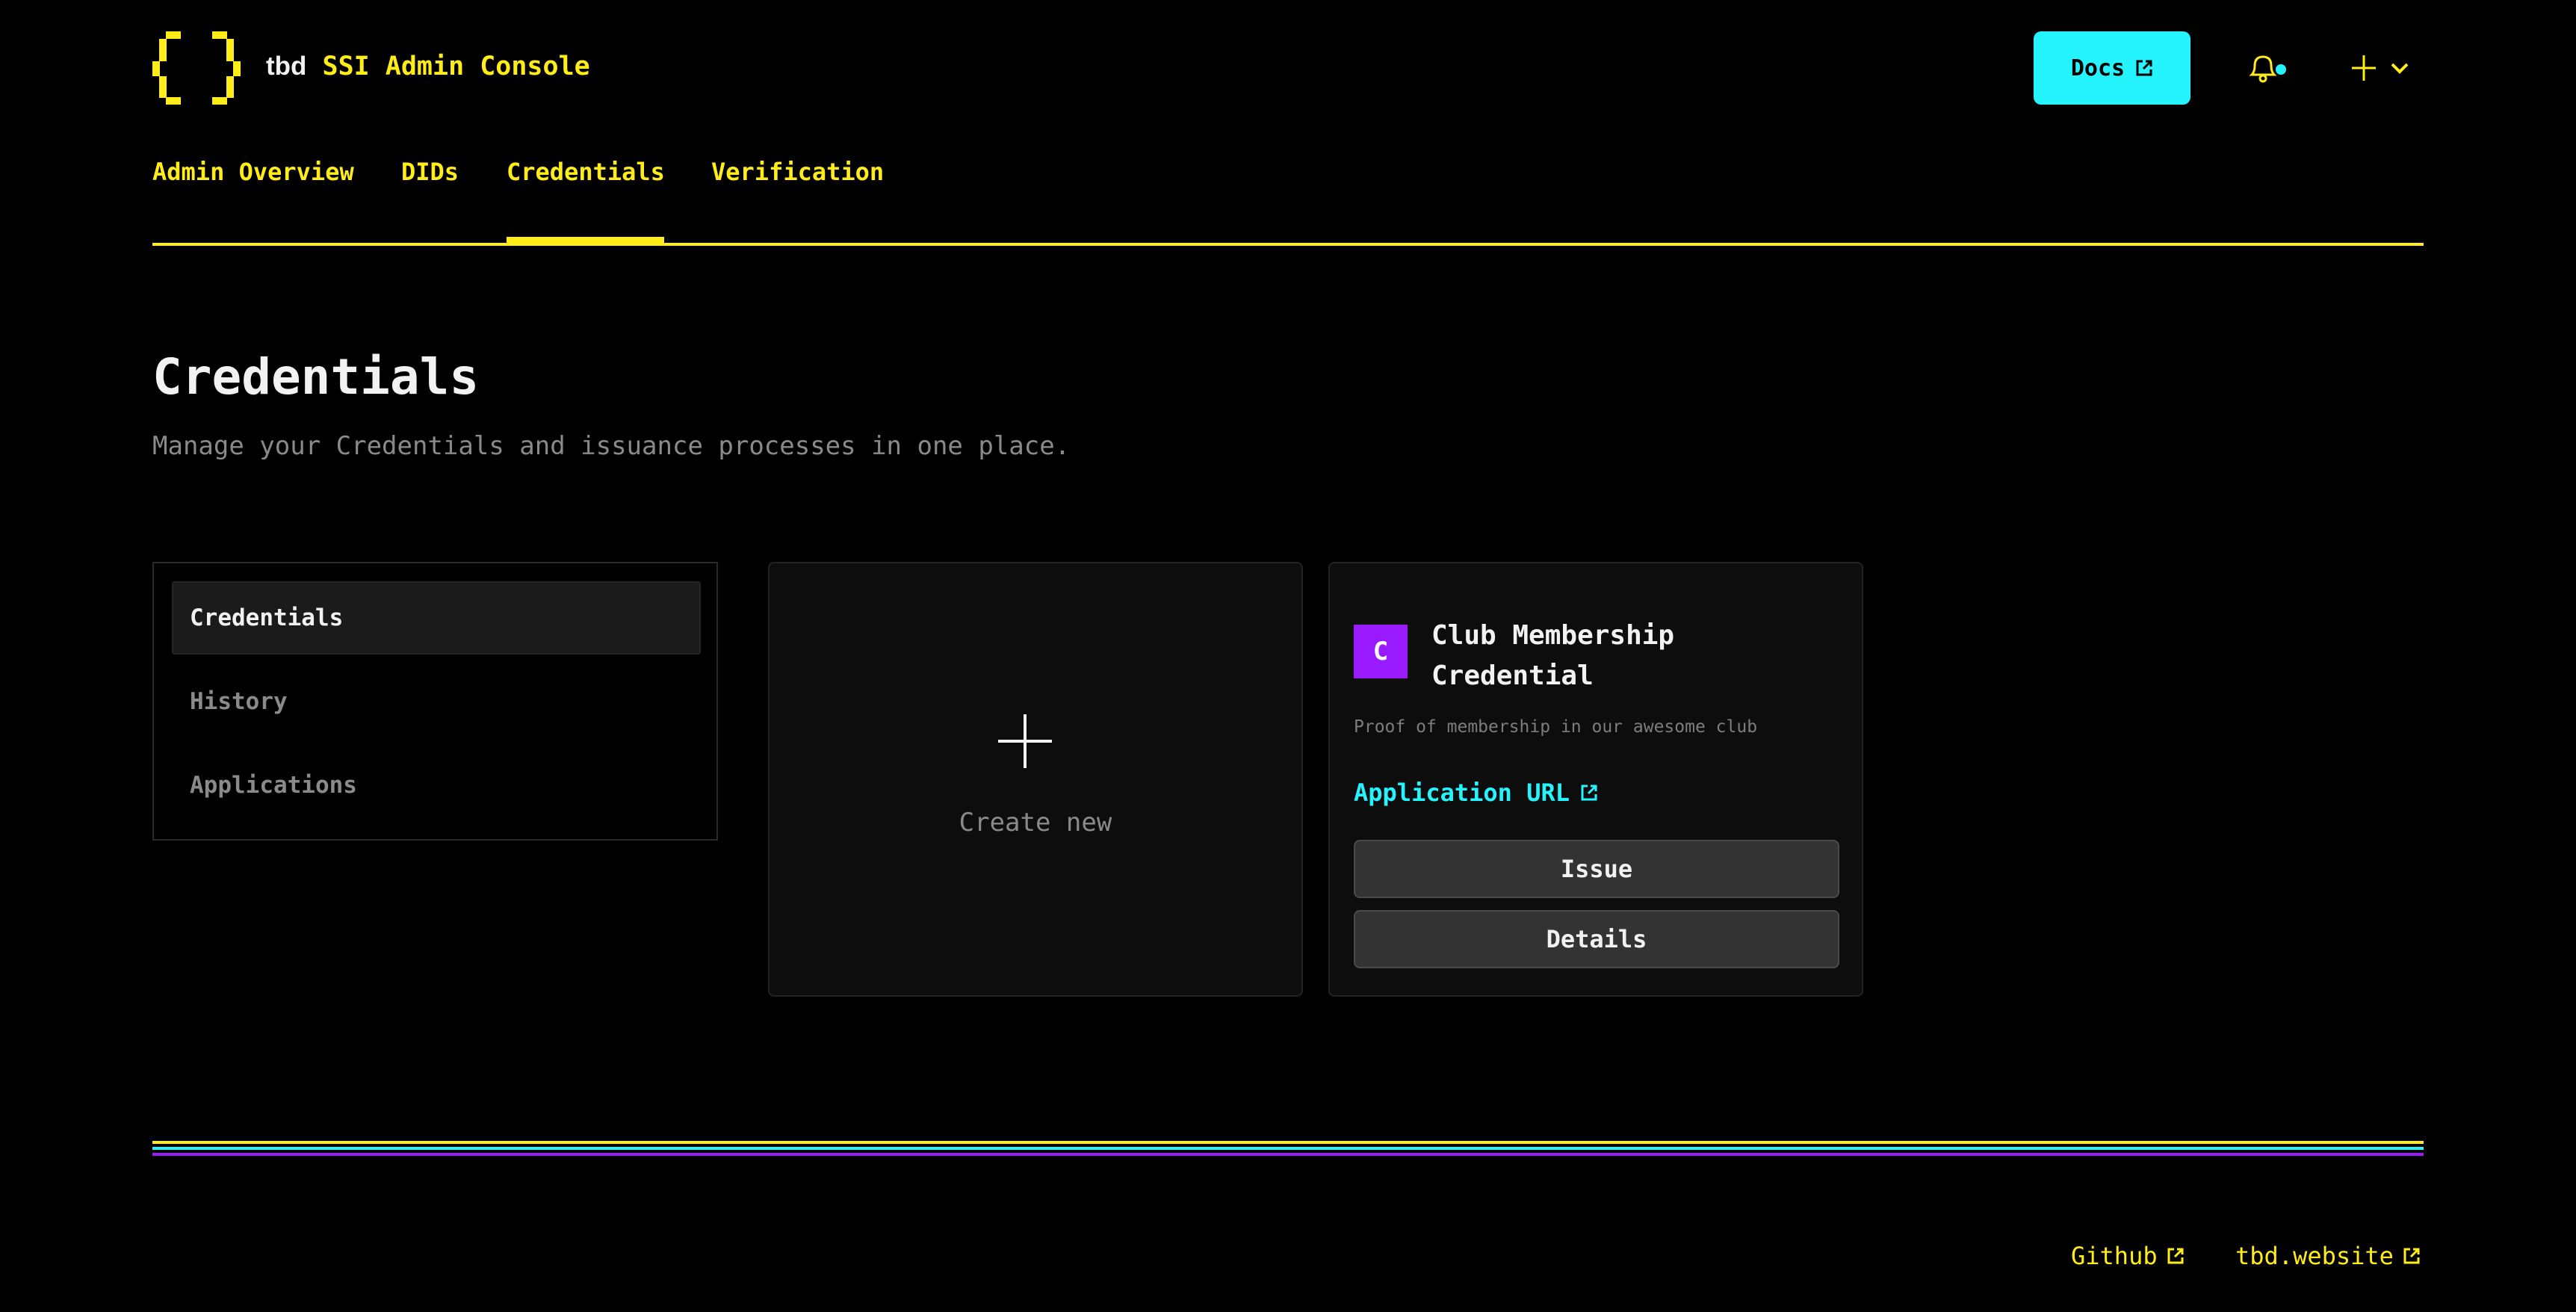  Describe the element at coordinates (2385, 68) in the screenshot. I see `create-menu-button` at that location.